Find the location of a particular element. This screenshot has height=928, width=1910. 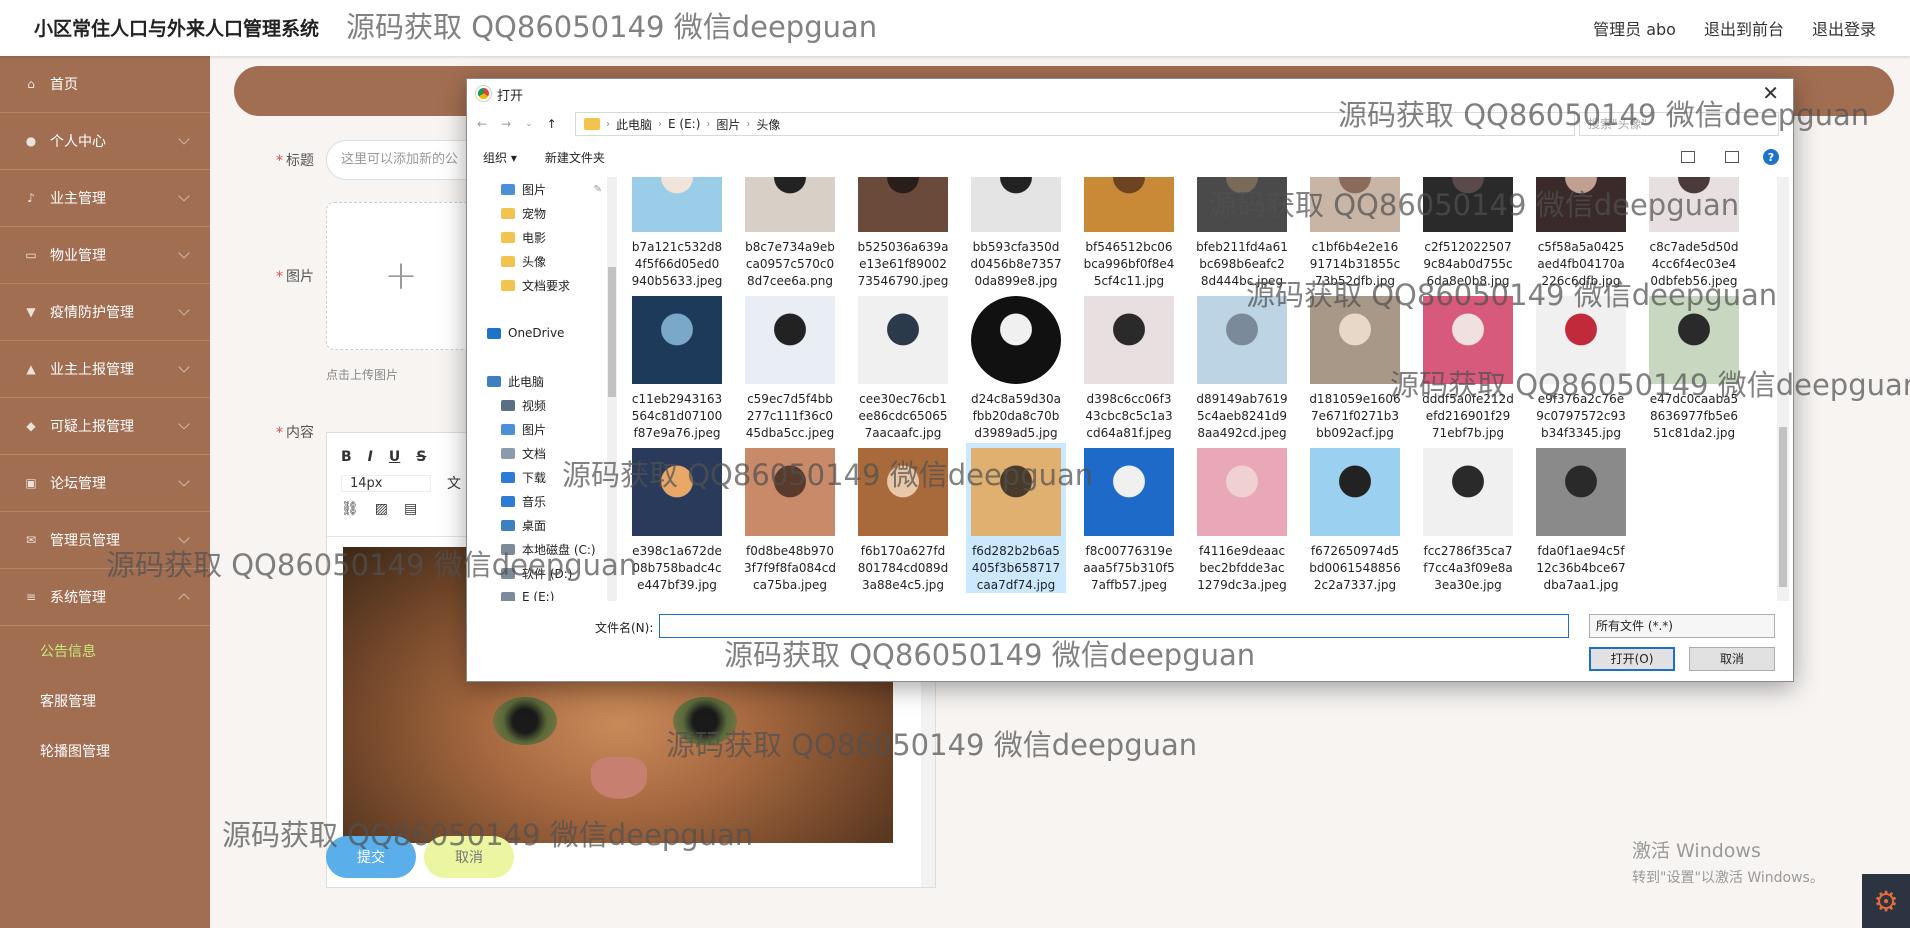

gear-icon: ⚙ is located at coordinates (1886, 901).